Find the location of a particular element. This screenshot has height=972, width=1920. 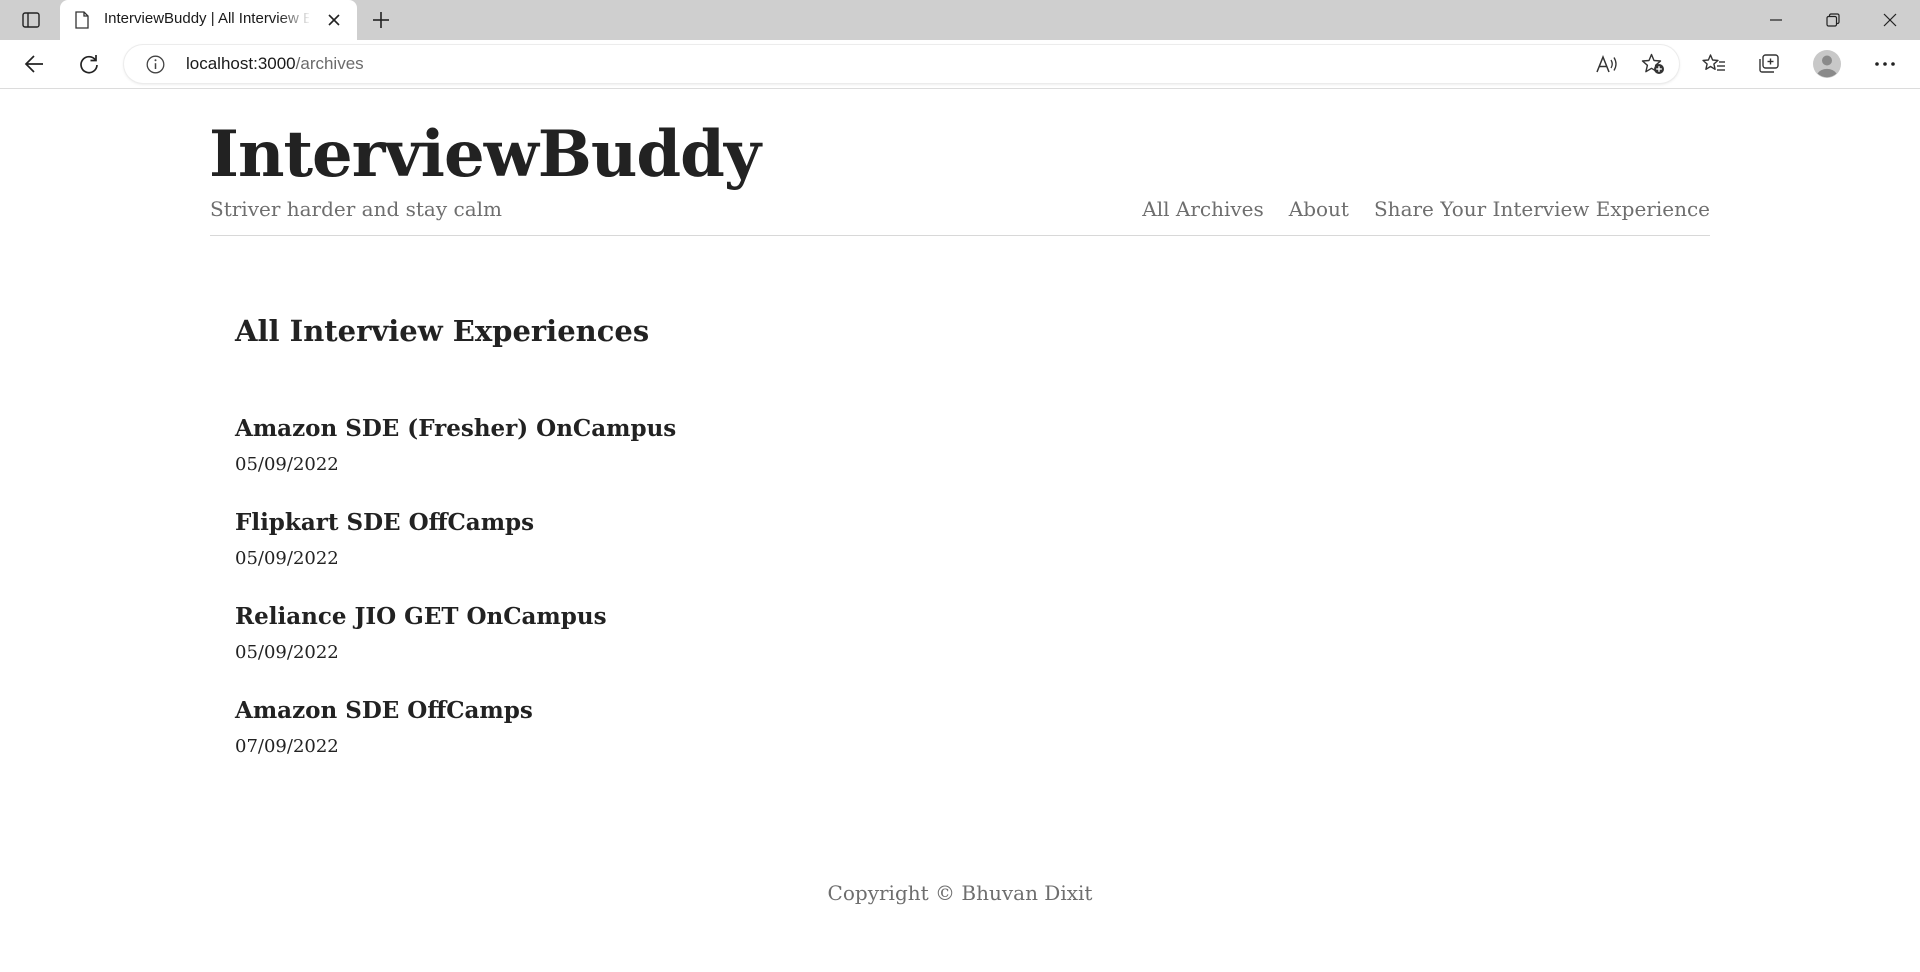

minimize-icon is located at coordinates (1776, 20).